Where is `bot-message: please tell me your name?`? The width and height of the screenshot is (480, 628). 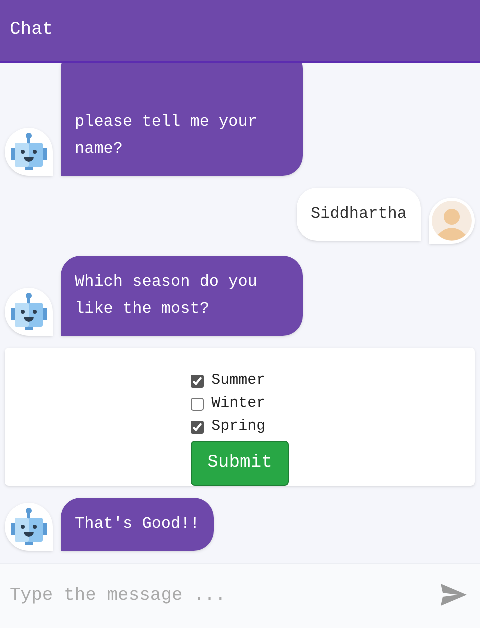
bot-message: please tell me your name? is located at coordinates (182, 119).